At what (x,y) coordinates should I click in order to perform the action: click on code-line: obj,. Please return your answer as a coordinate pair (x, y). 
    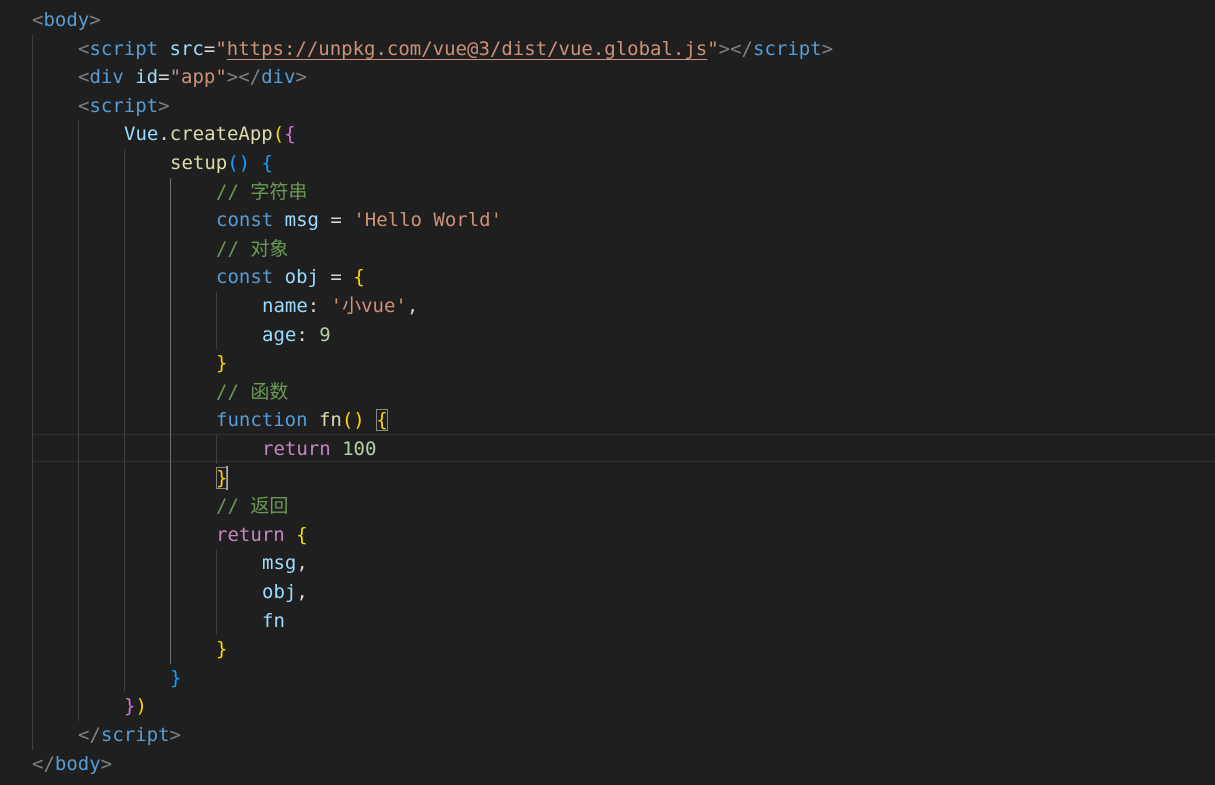
    Looking at the image, I should click on (170, 592).